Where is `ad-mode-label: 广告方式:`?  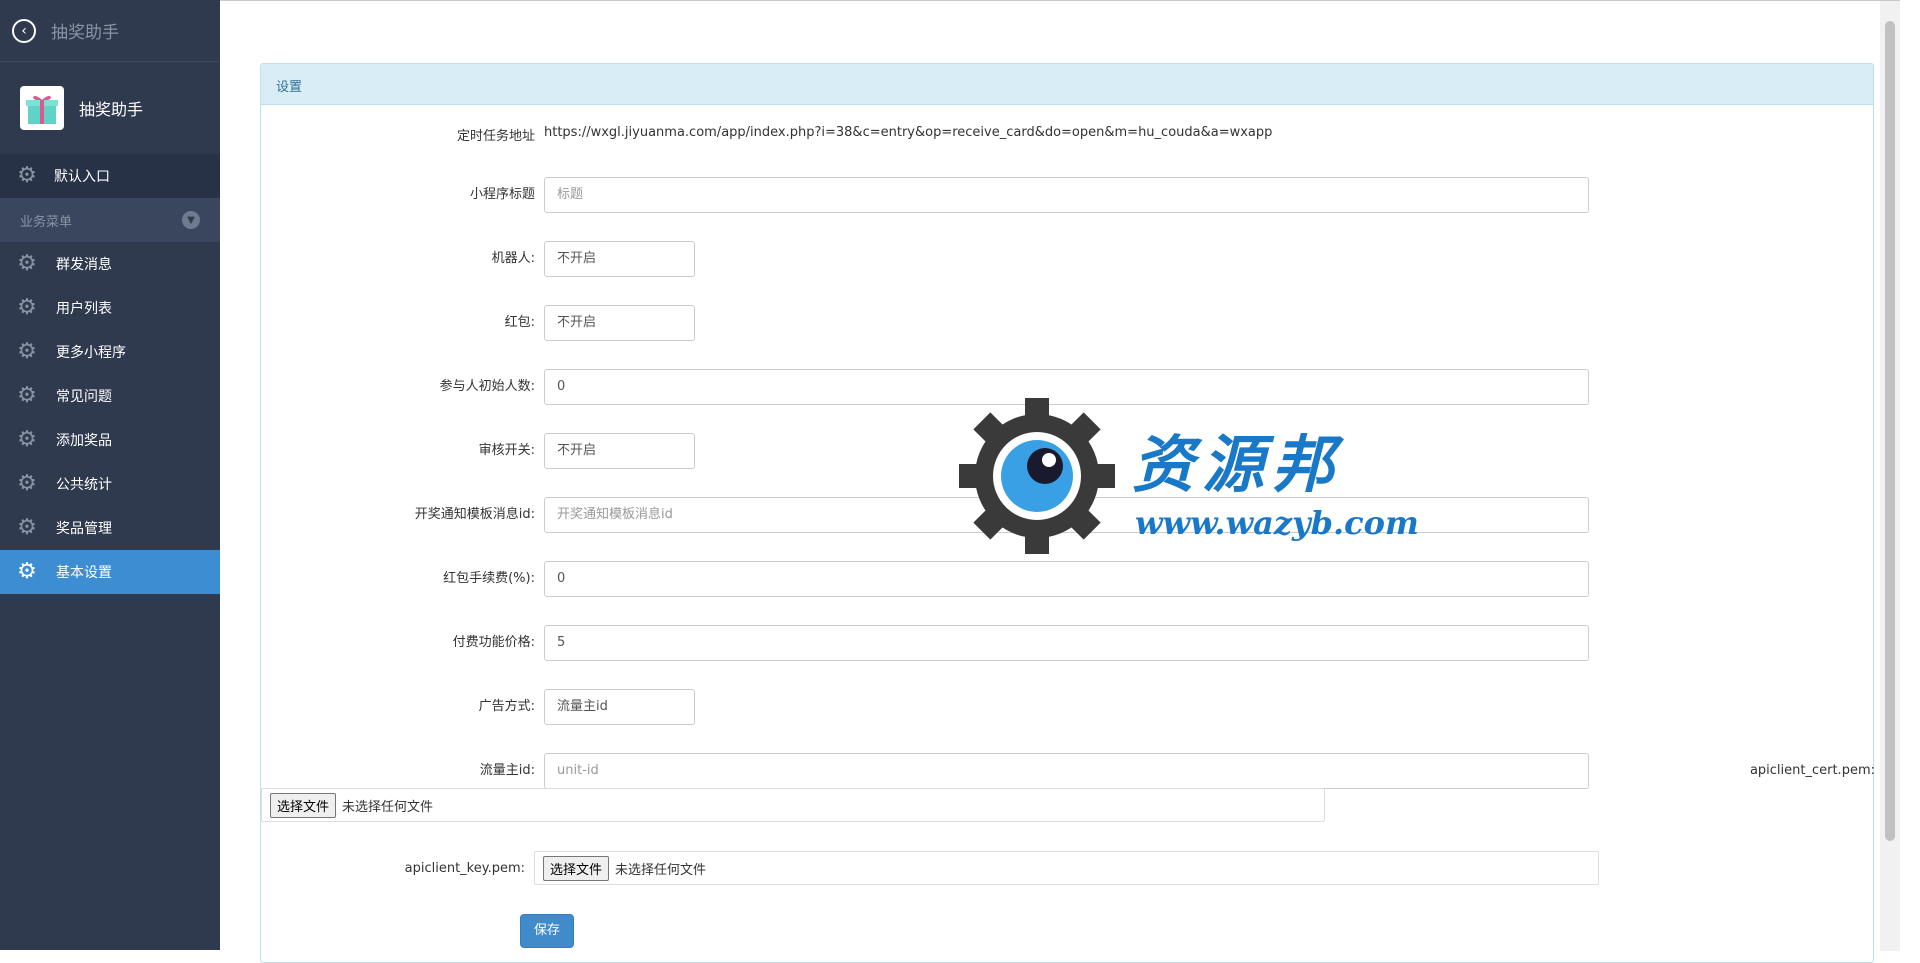 ad-mode-label: 广告方式: is located at coordinates (506, 706).